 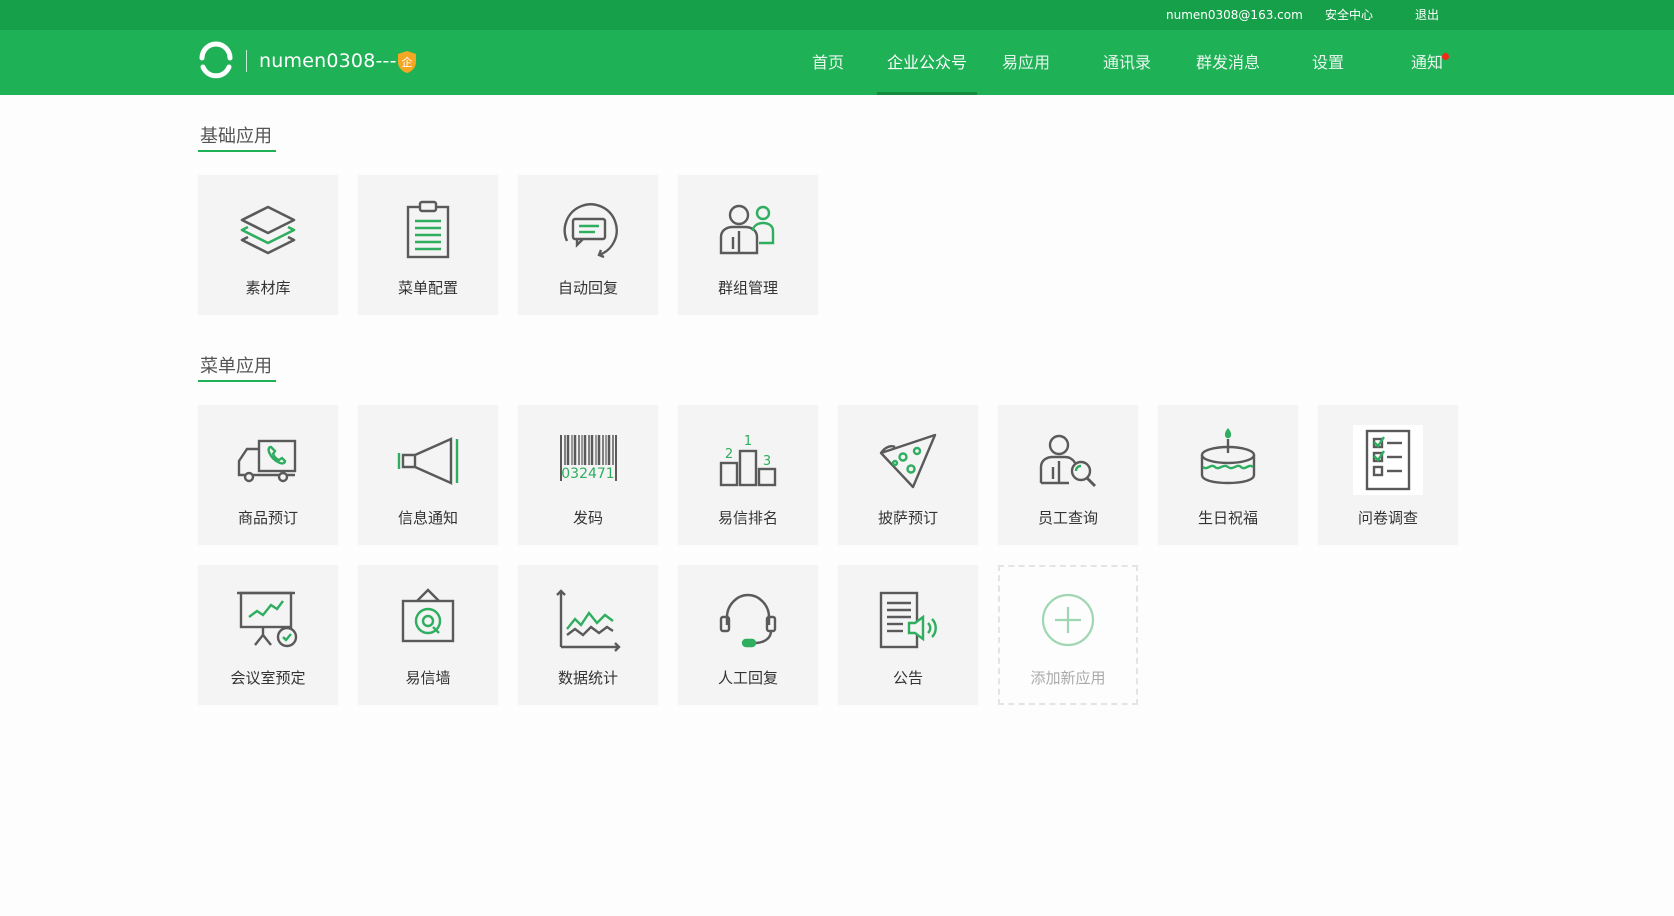 I want to click on app-label: 商品预订, so click(x=267, y=518).